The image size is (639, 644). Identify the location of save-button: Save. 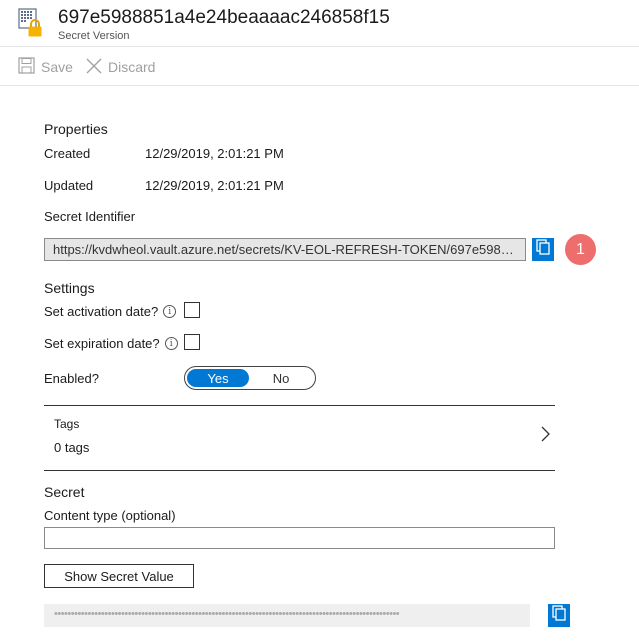
(45, 67).